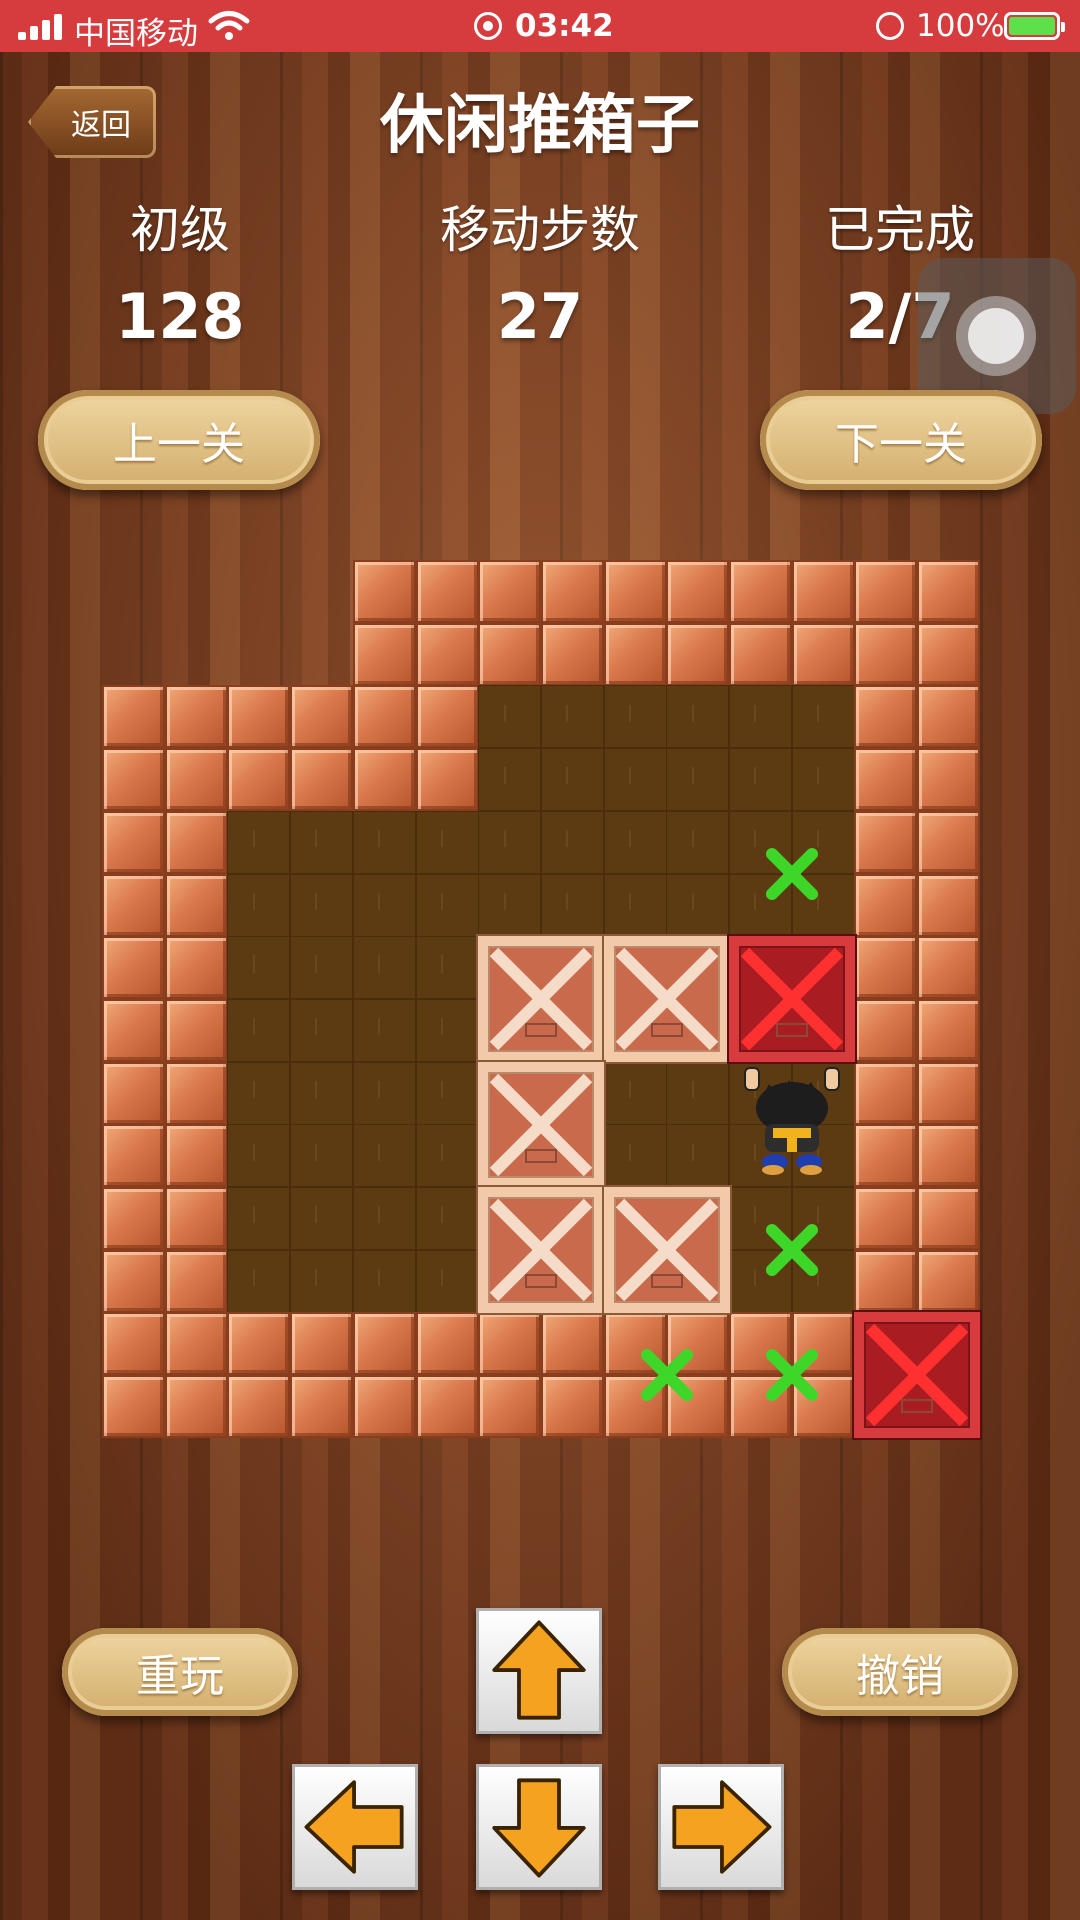 Image resolution: width=1080 pixels, height=1920 pixels. I want to click on move-down-button, so click(539, 1827).